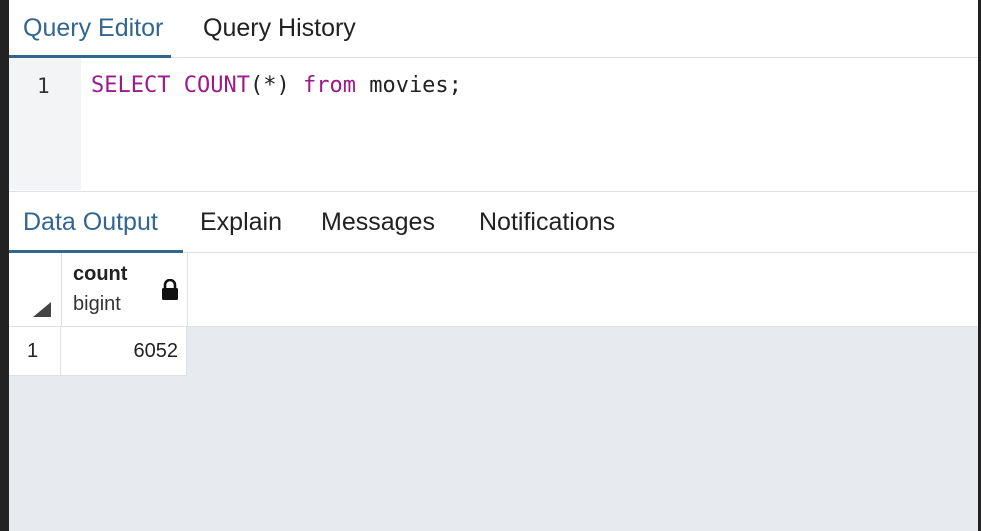 The width and height of the screenshot is (981, 531). Describe the element at coordinates (90, 222) in the screenshot. I see `tab-data-output-label: Data Output` at that location.